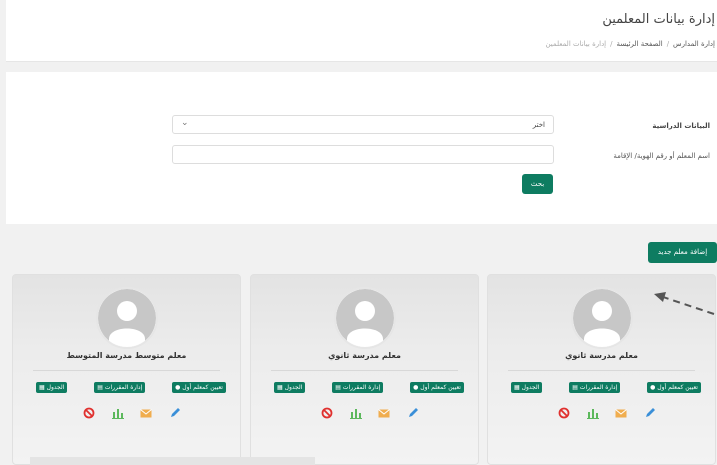  What do you see at coordinates (661, 156) in the screenshot?
I see `id-field-label: اسم المعلم أو رقم الهوية/ الإقامة` at bounding box center [661, 156].